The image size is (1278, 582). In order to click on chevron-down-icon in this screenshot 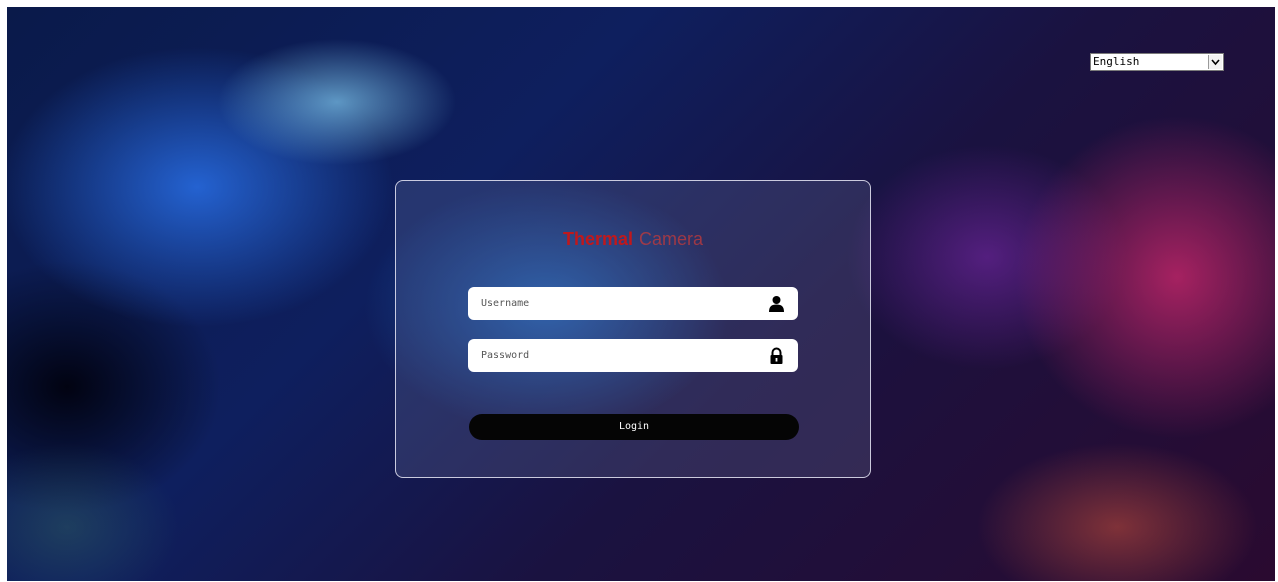, I will do `click(1215, 62)`.